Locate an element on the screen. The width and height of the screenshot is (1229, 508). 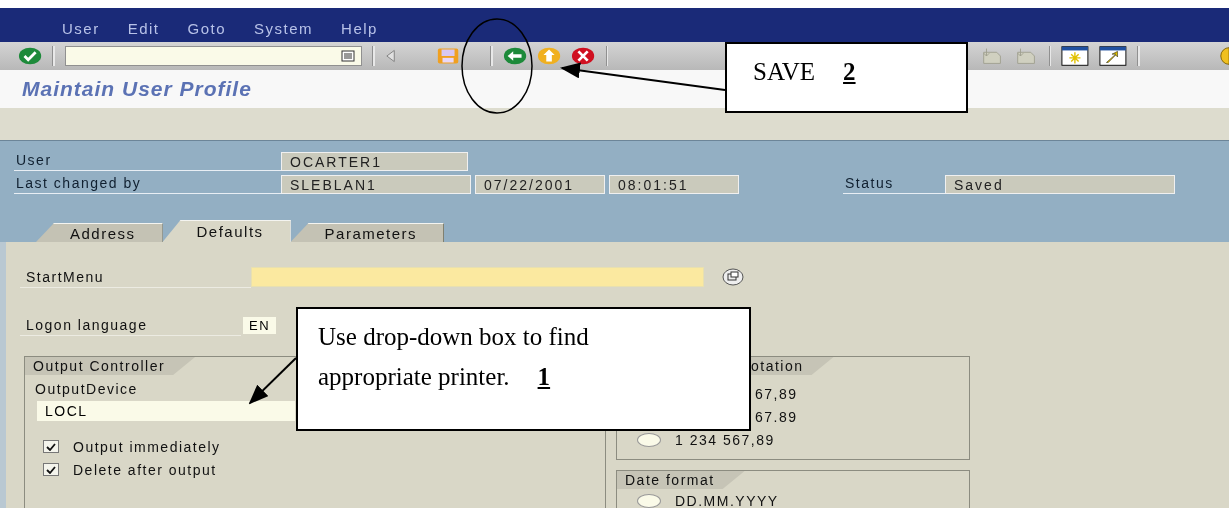
save-icon is located at coordinates (448, 56).